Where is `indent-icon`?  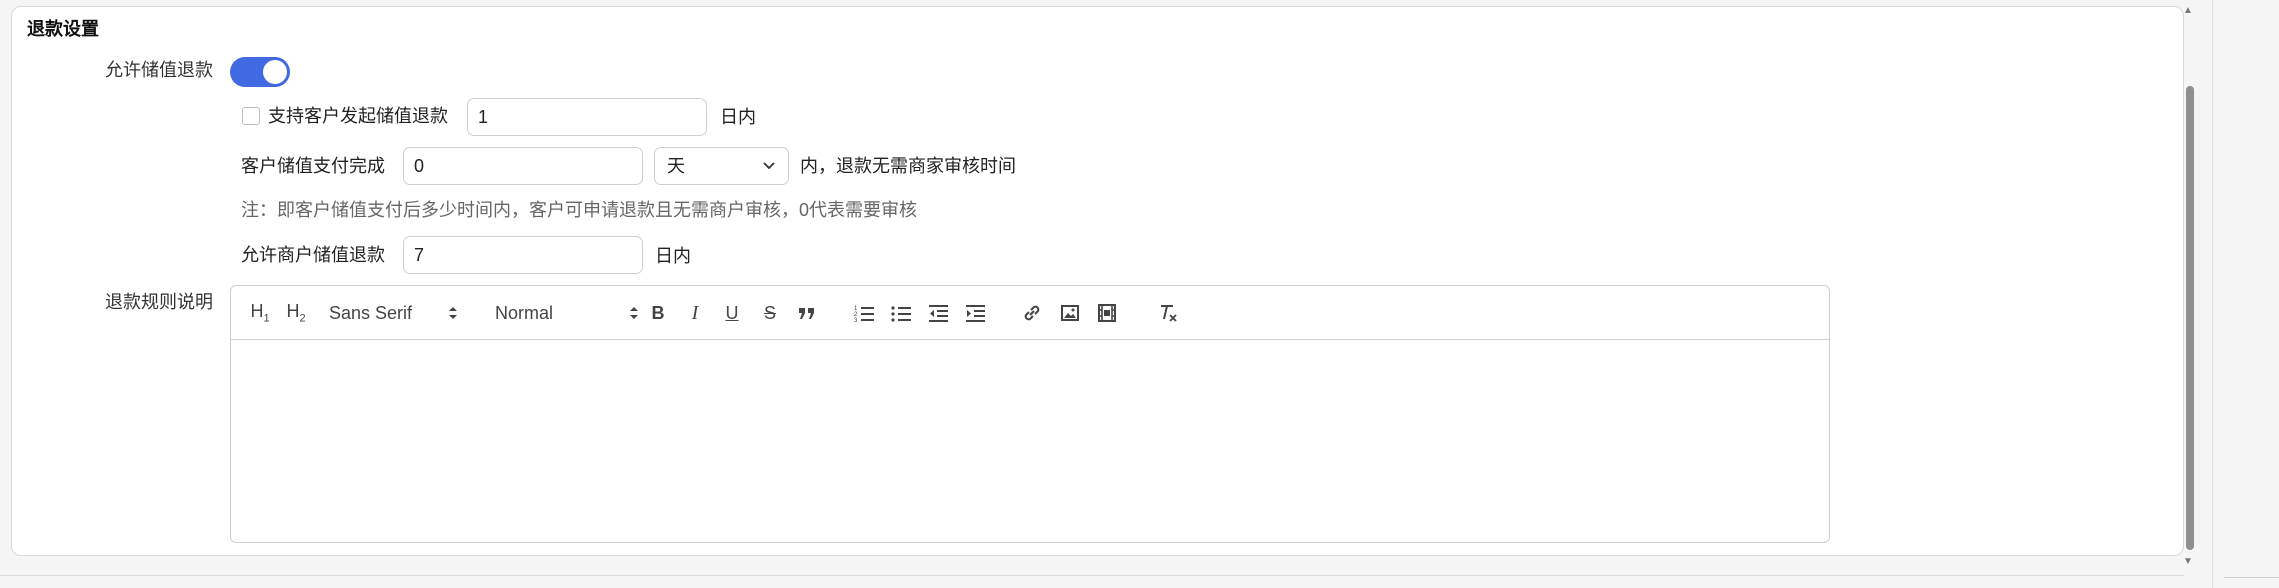 indent-icon is located at coordinates (975, 313).